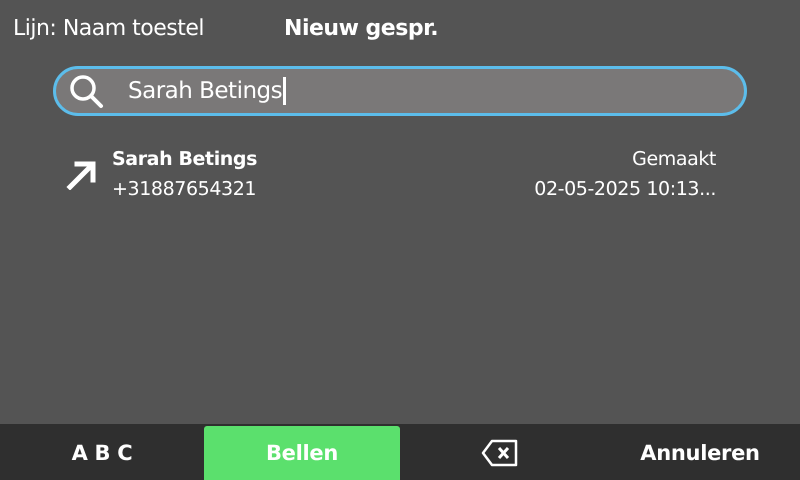  Describe the element at coordinates (500, 453) in the screenshot. I see `backspace-icon` at that location.